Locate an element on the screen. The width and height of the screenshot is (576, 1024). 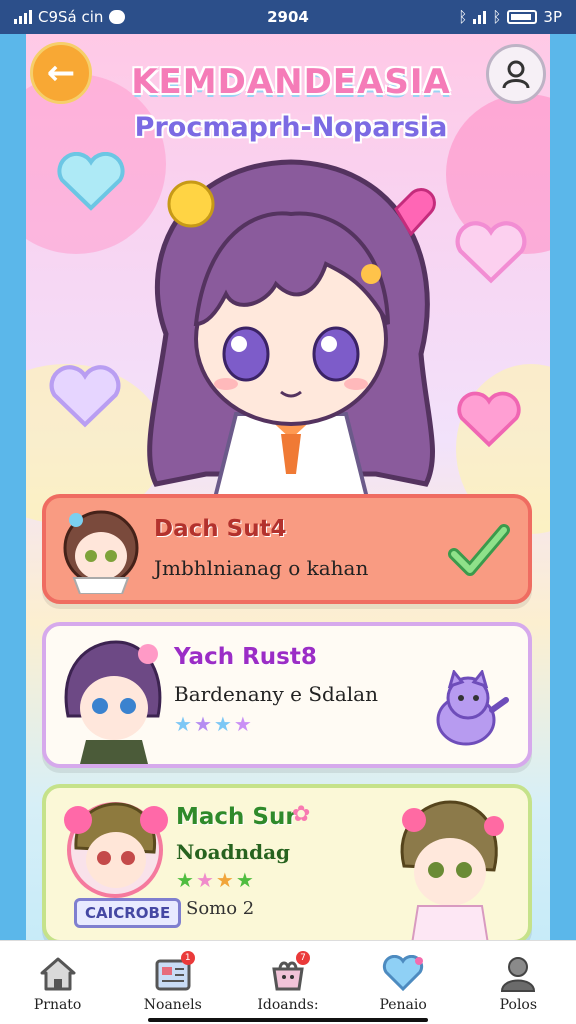
checkmark-arrow-icon is located at coordinates (479, 550).